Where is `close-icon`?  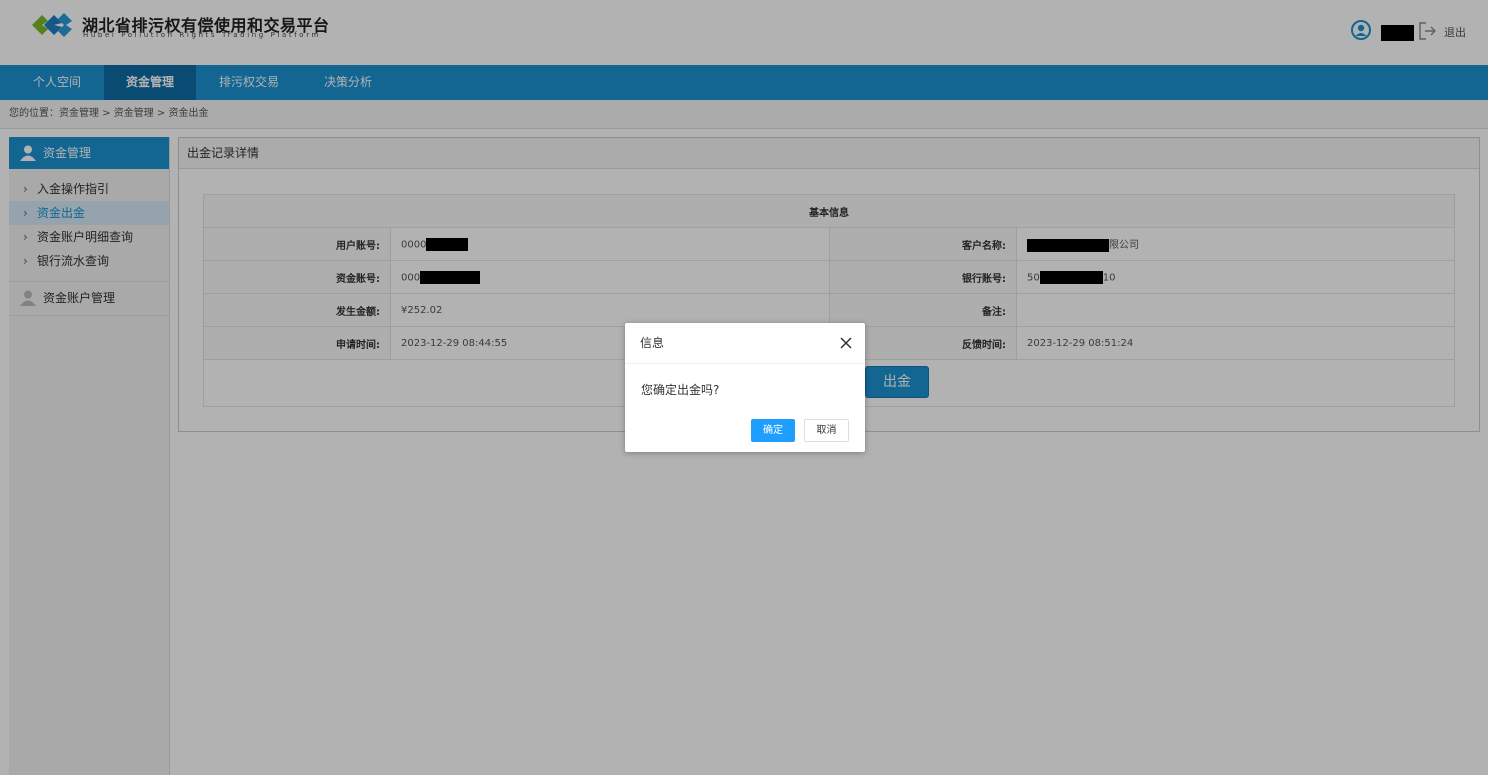 close-icon is located at coordinates (846, 343).